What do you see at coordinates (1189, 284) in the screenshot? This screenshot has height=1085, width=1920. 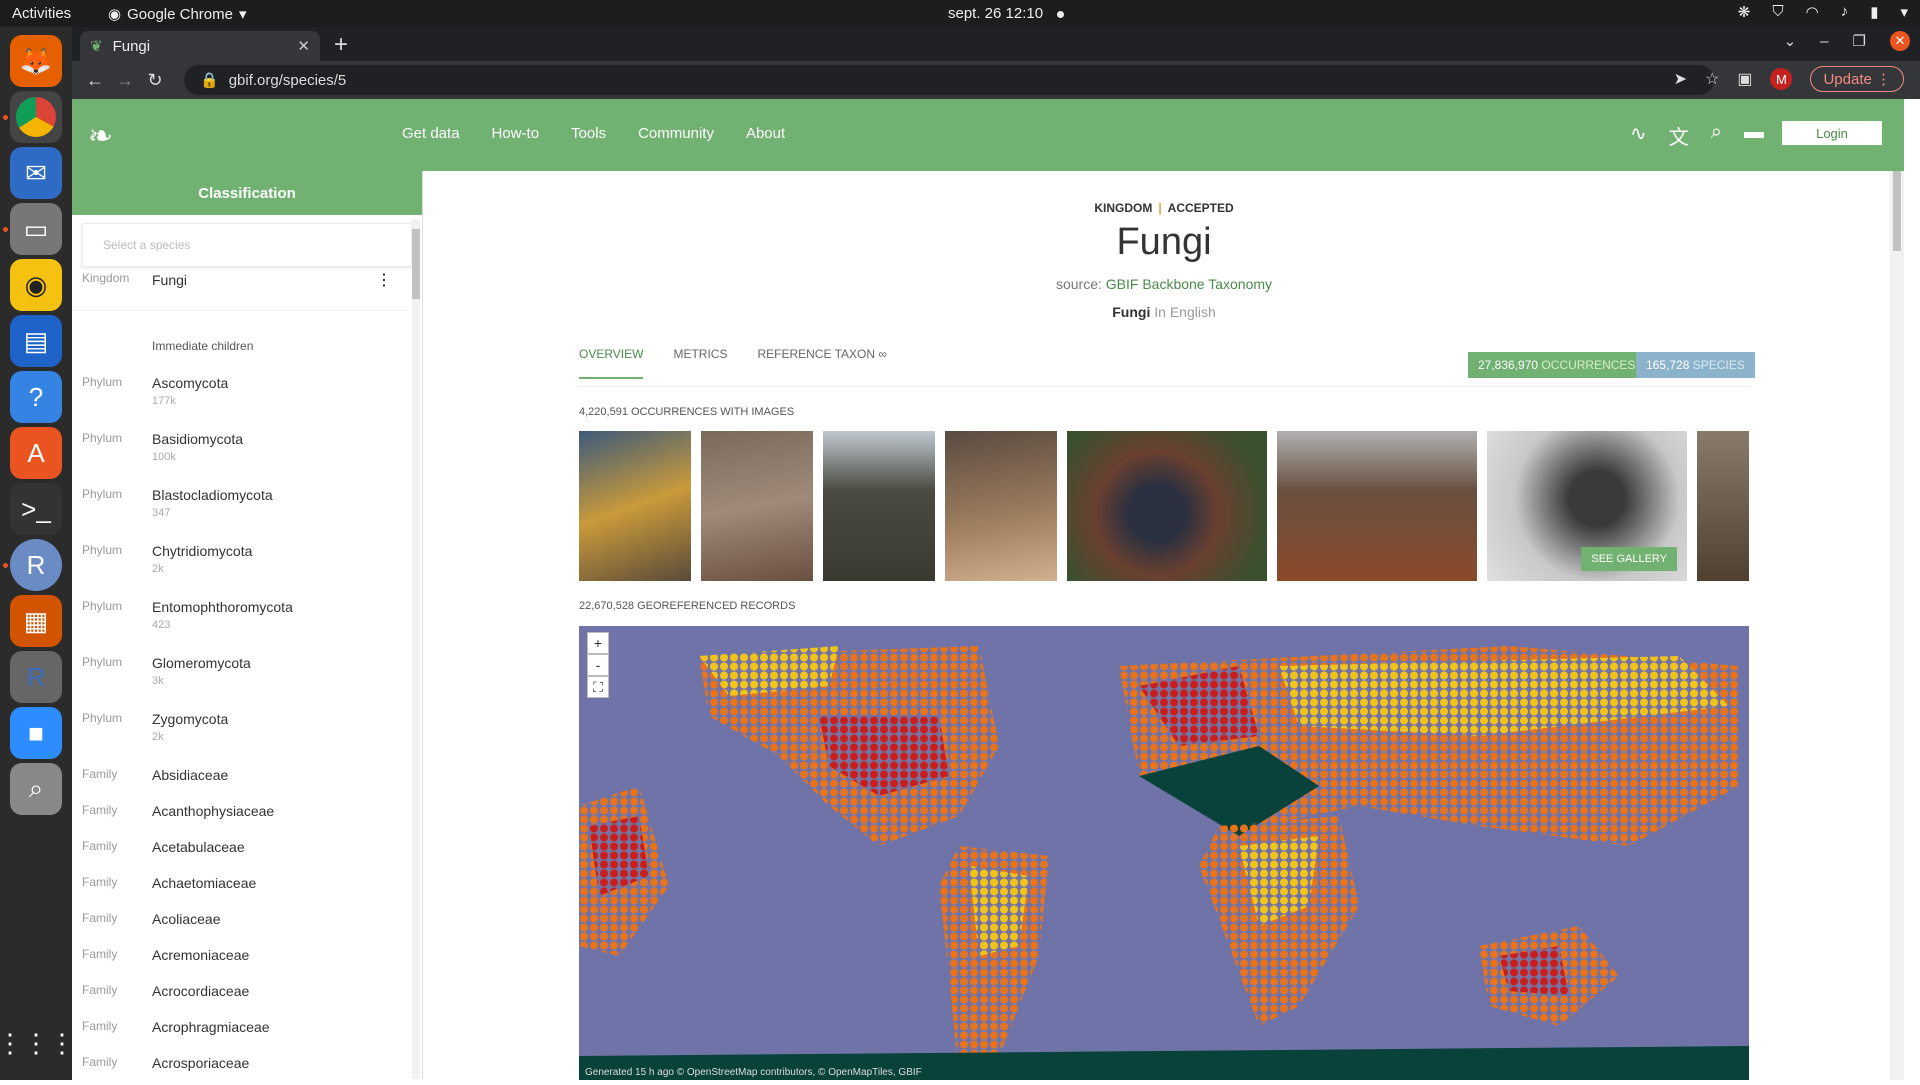 I see `source-link: GBIF Backbone Taxonomy` at bounding box center [1189, 284].